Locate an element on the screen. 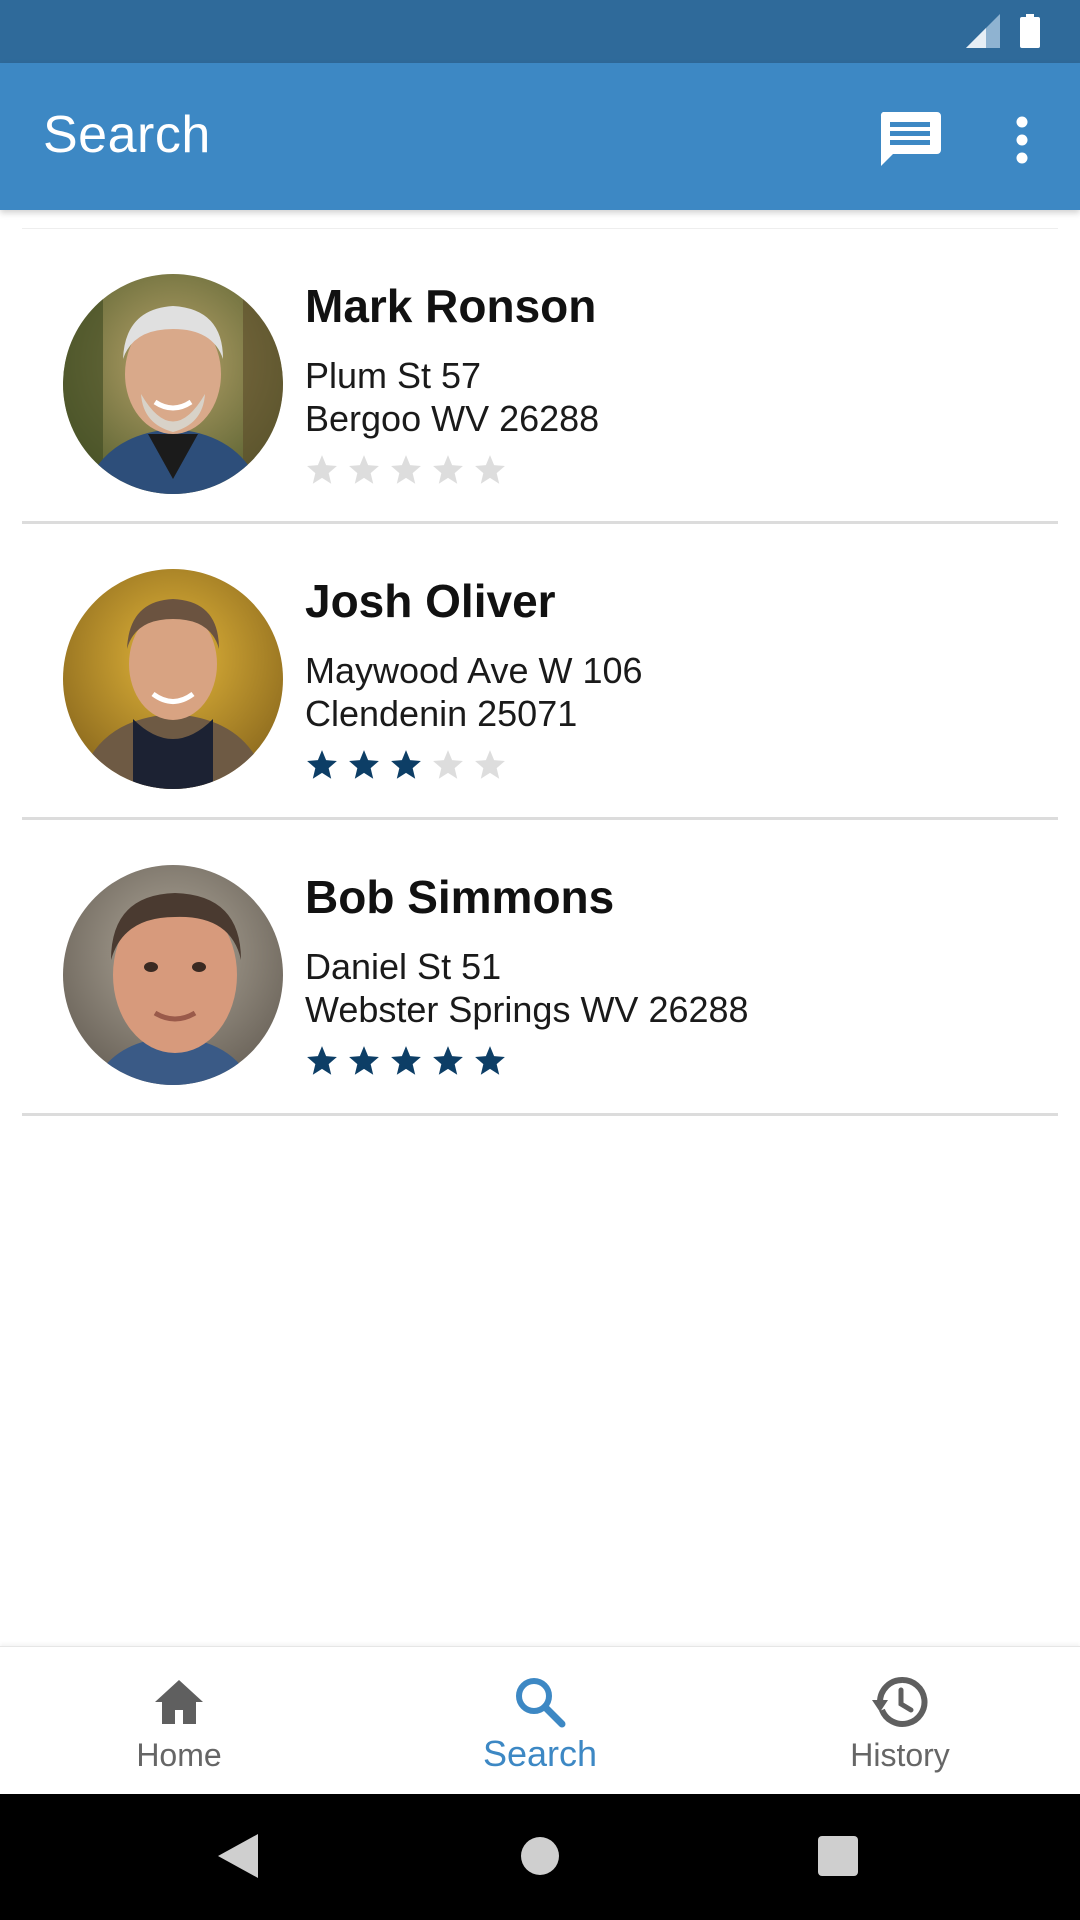 This screenshot has height=1920, width=1080. result-card: Mark Ronson Plum St 57 Bergoo WV 26288 is located at coordinates (540, 376).